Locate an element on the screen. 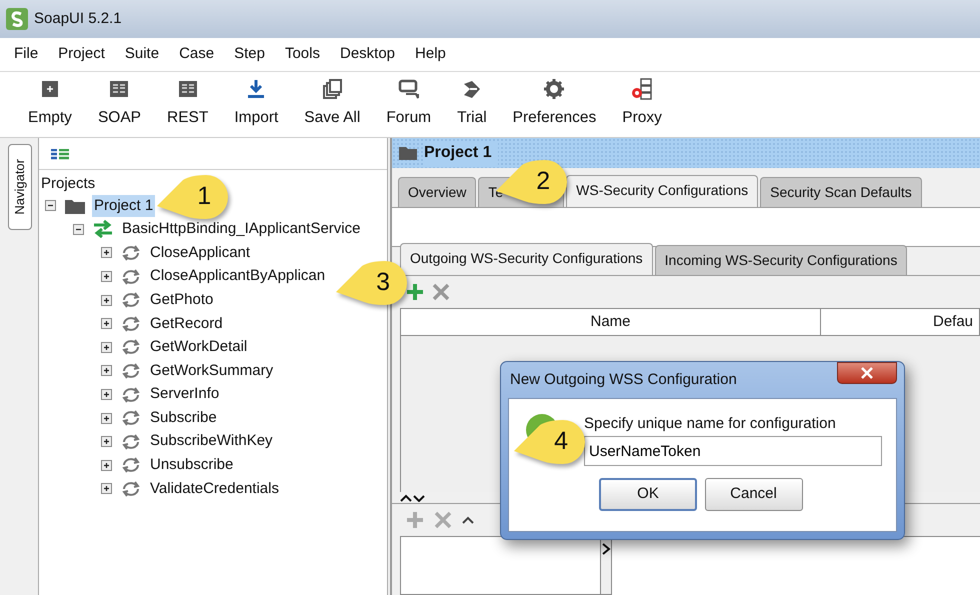 The image size is (980, 595). stacked-pages-icon is located at coordinates (332, 89).